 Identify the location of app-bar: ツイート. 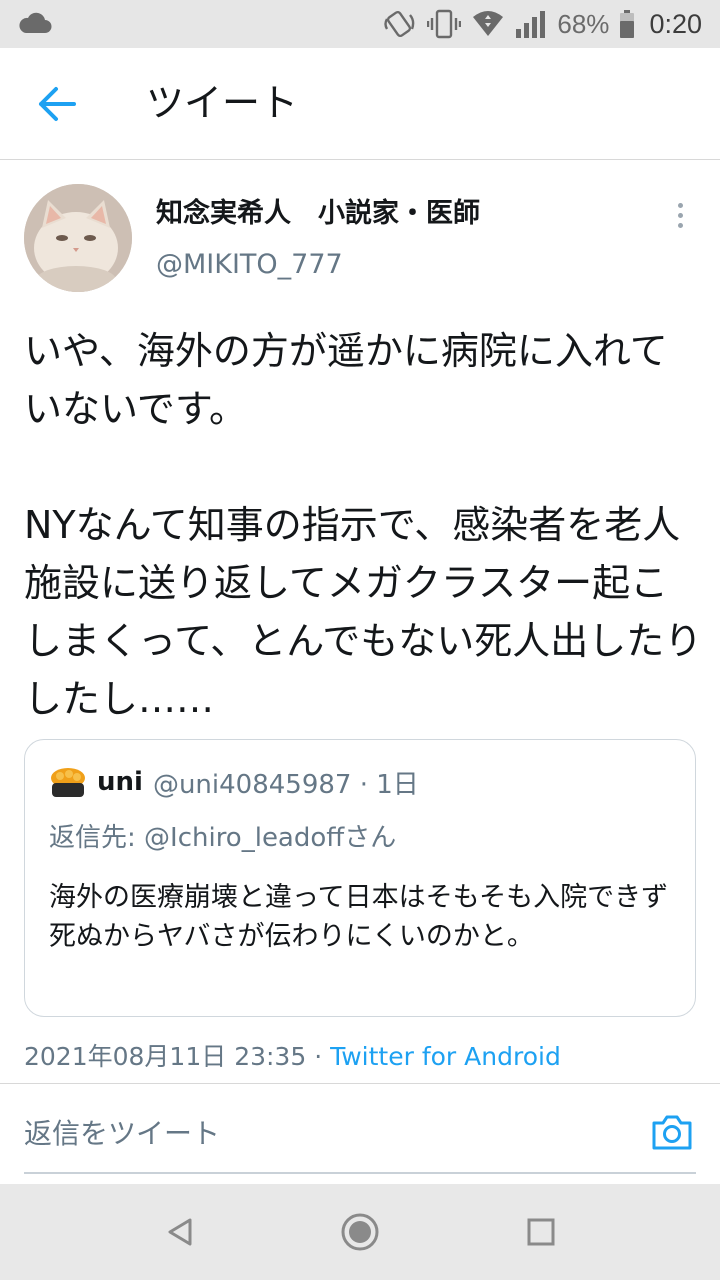
(360, 104).